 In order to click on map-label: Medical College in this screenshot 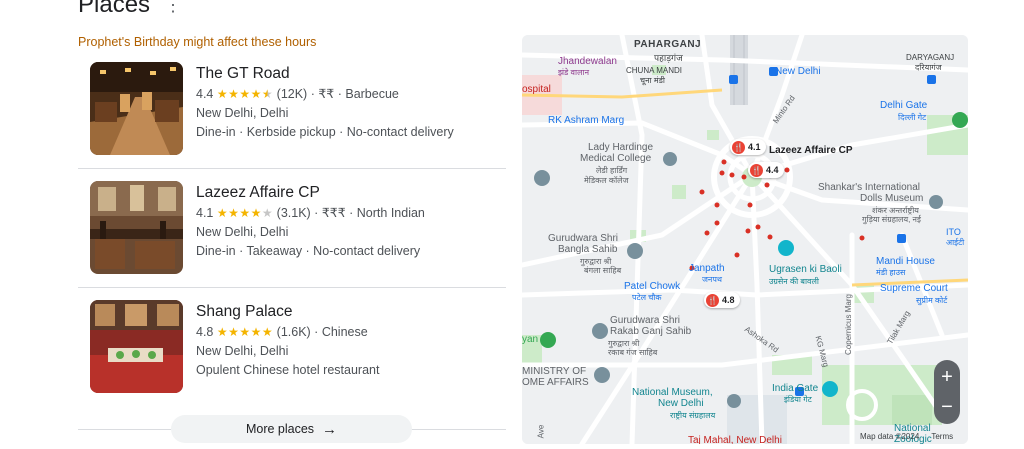, I will do `click(616, 158)`.